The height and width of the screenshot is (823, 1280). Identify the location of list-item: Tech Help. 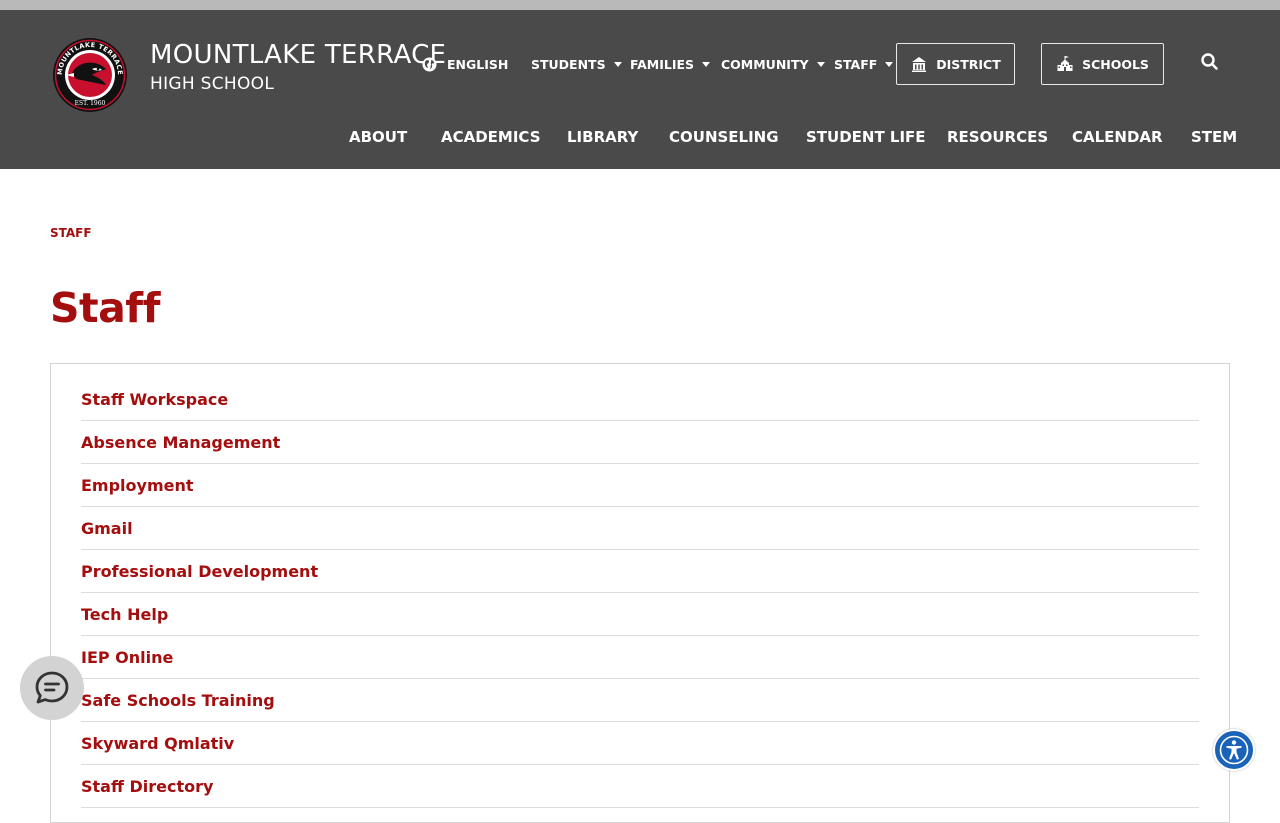
(640, 614).